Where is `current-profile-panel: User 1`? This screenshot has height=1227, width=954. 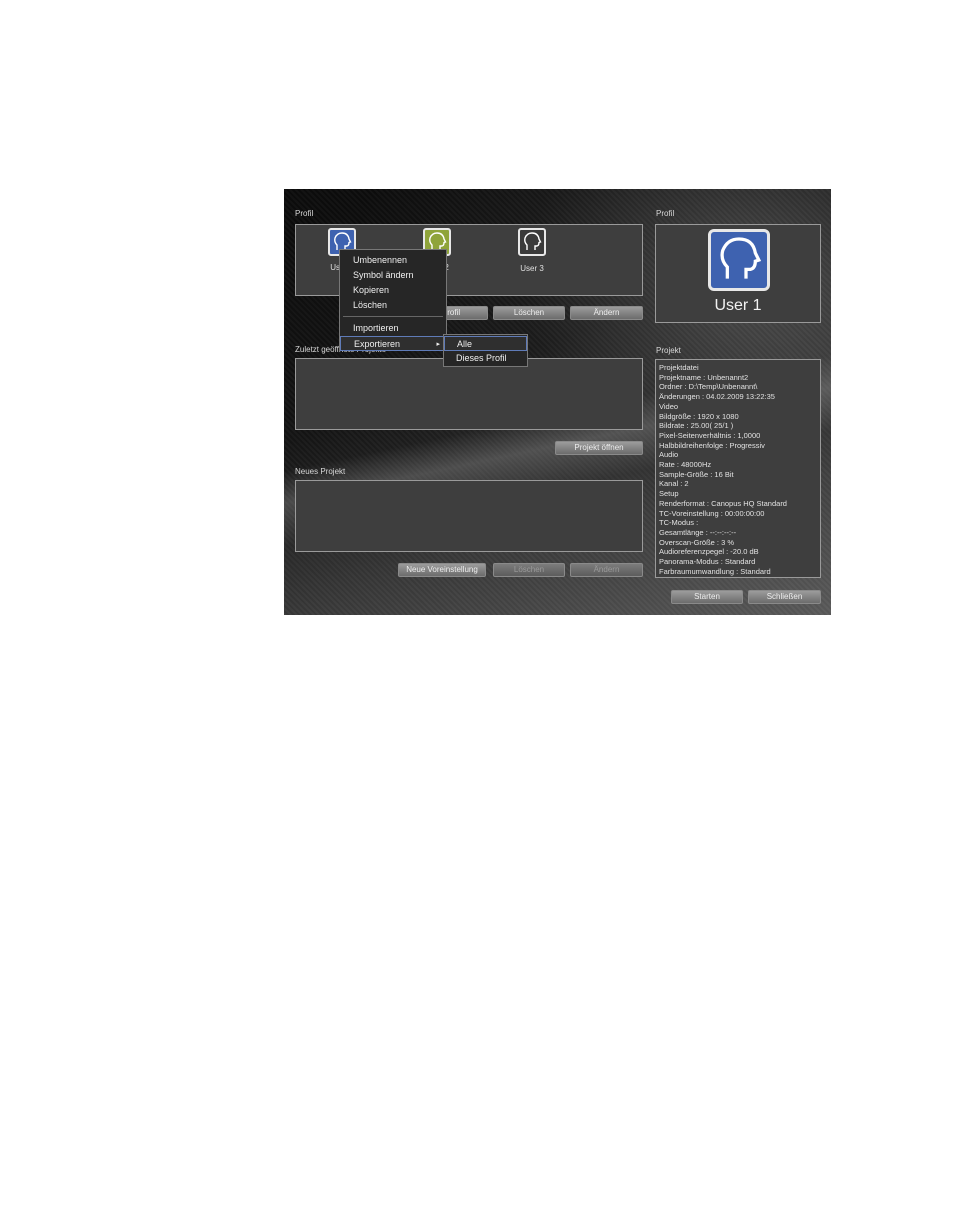 current-profile-panel: User 1 is located at coordinates (738, 273).